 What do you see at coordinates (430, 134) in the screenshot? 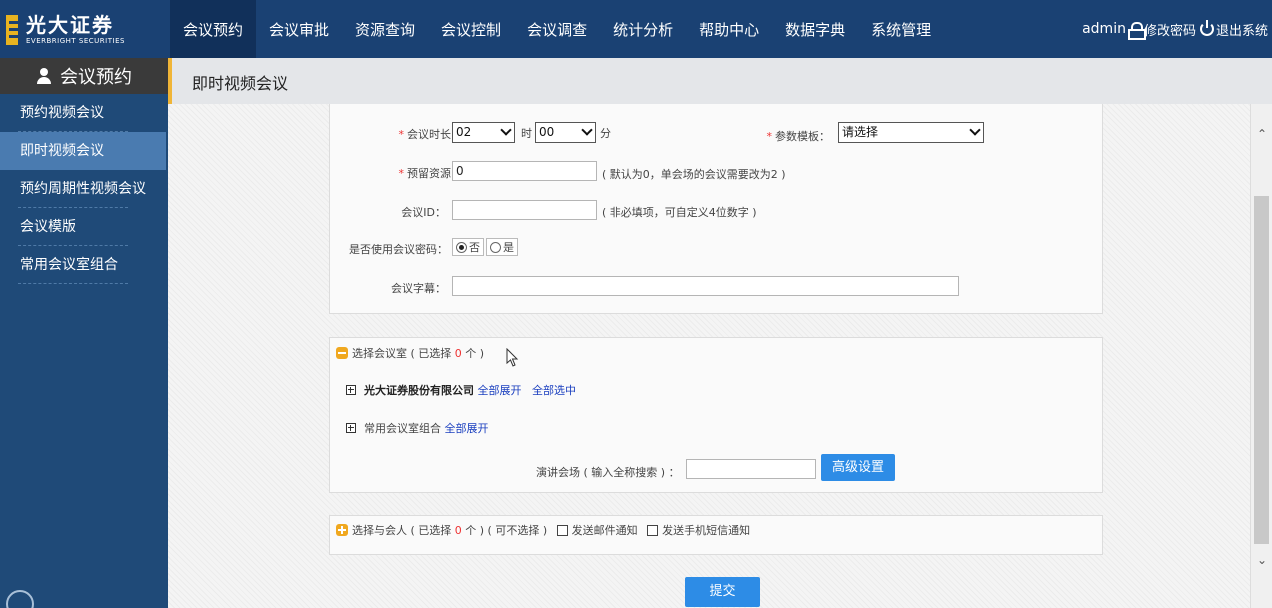
I see `duration-label: * 会议时长：` at bounding box center [430, 134].